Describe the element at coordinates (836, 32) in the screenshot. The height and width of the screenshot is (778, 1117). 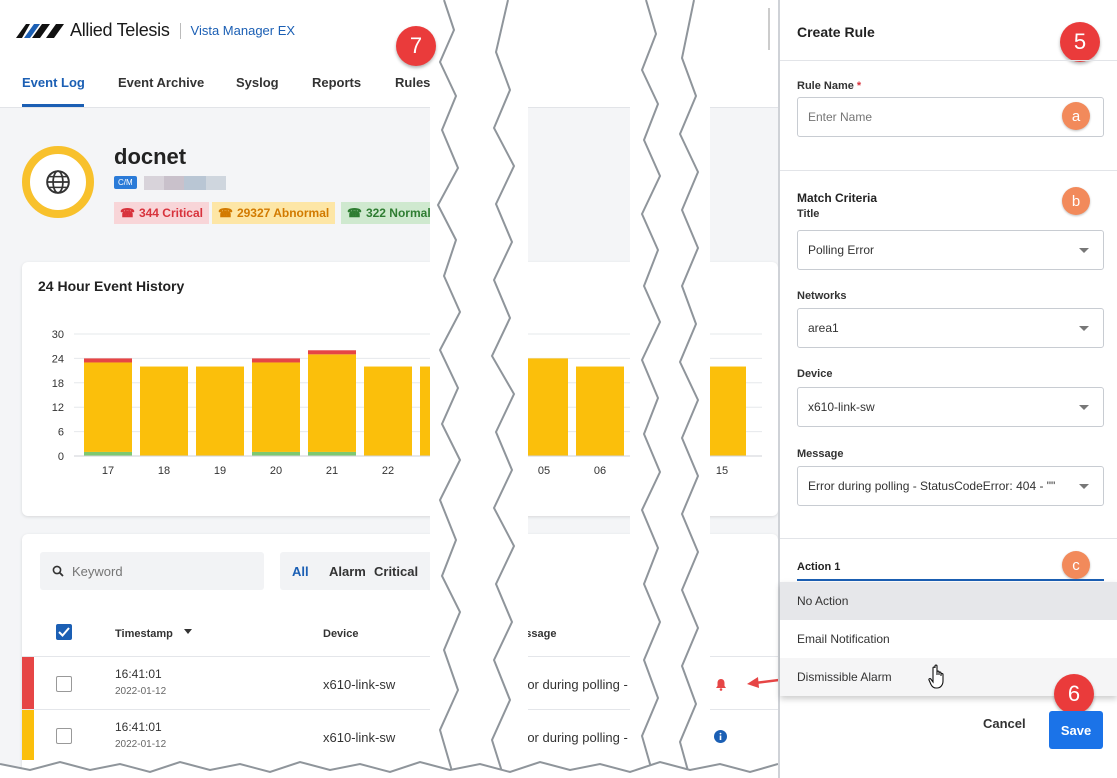
I see `panel-title: Create Rule` at that location.